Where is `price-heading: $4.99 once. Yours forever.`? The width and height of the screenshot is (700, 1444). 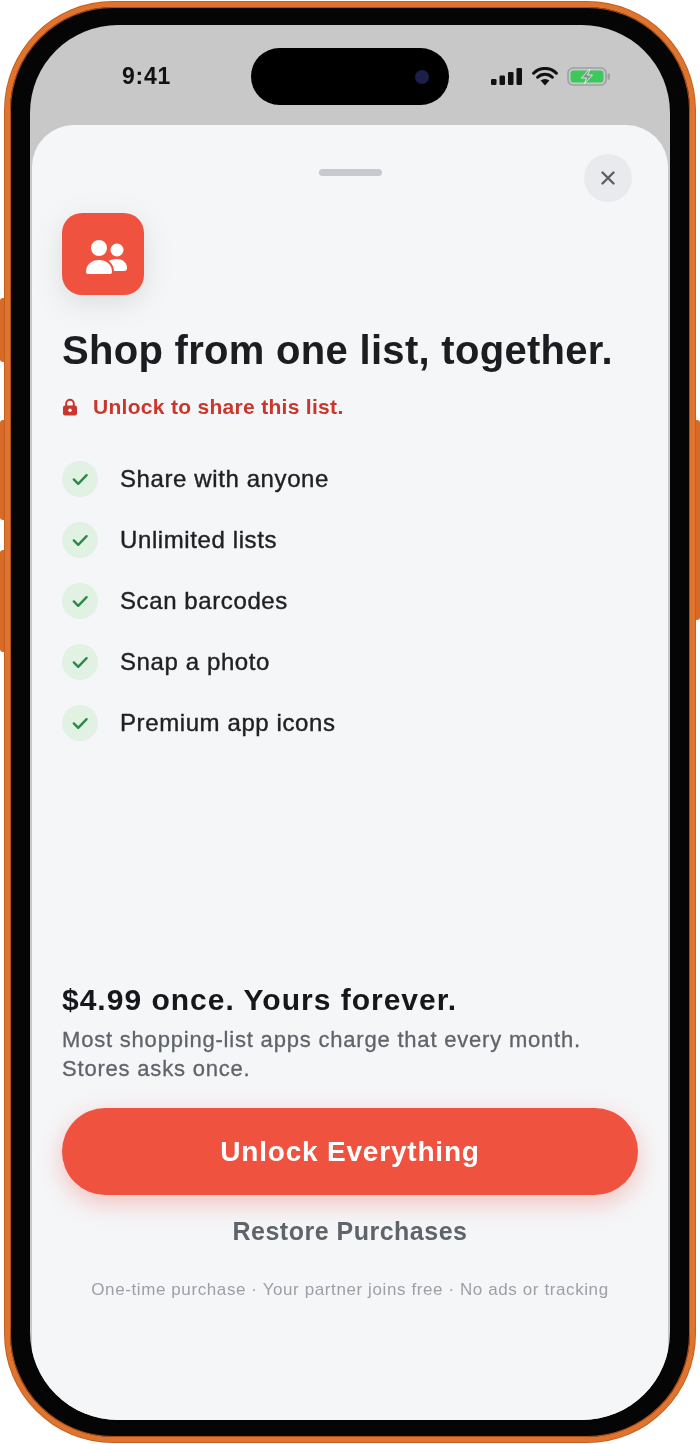
price-heading: $4.99 once. Yours forever. is located at coordinates (260, 1000).